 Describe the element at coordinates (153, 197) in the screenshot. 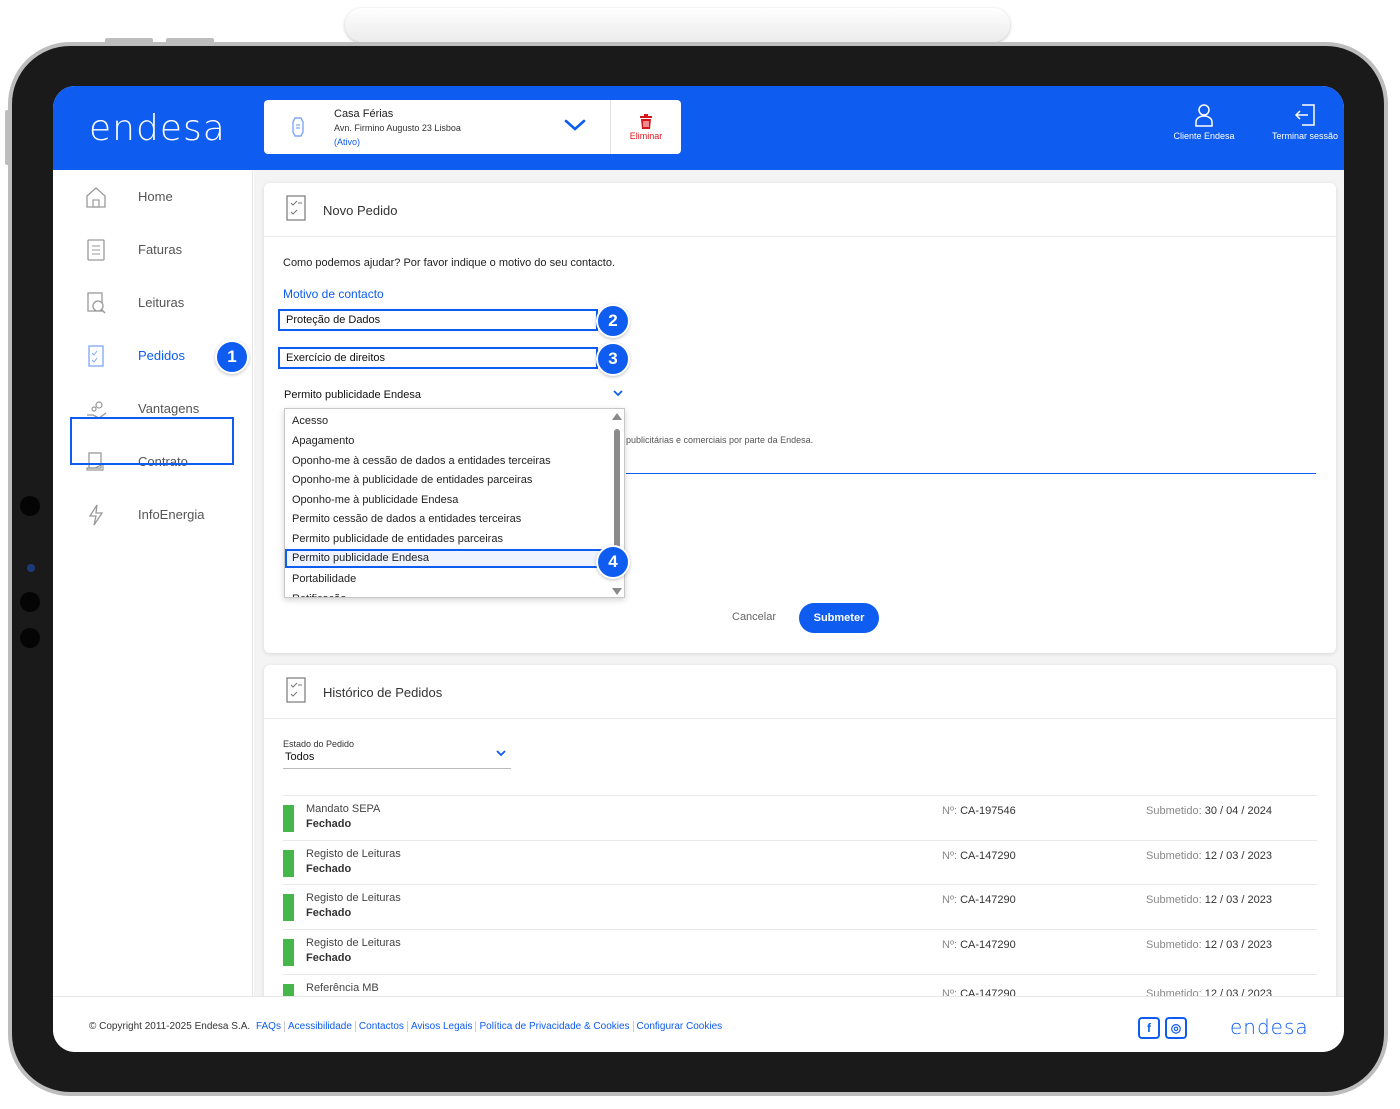

I see `sidebar-item-home: Home` at that location.